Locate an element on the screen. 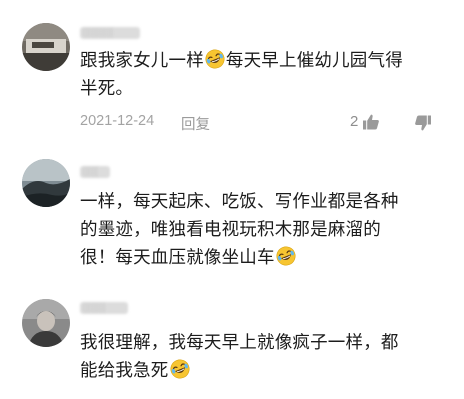  comment-meta: 2021-12-24 回复 2 is located at coordinates (265, 123).